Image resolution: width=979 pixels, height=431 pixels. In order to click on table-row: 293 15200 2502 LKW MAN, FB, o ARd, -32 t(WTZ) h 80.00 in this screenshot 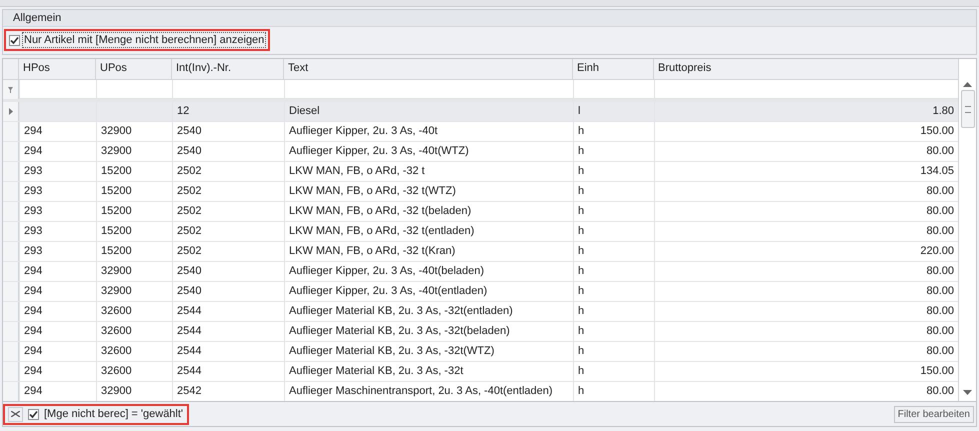, I will do `click(480, 192)`.